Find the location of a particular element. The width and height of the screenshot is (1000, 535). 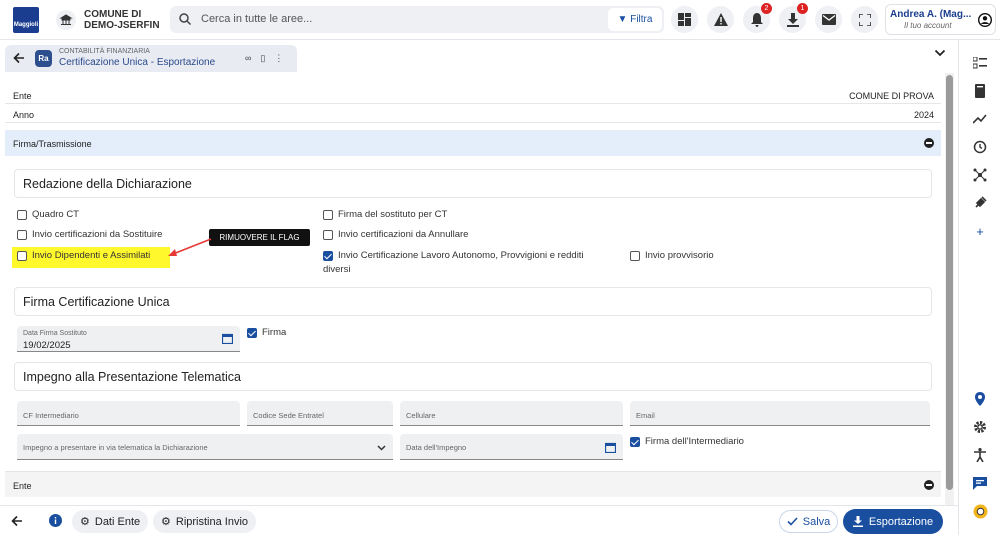

cellulare-field: Cellulare is located at coordinates (511, 413).